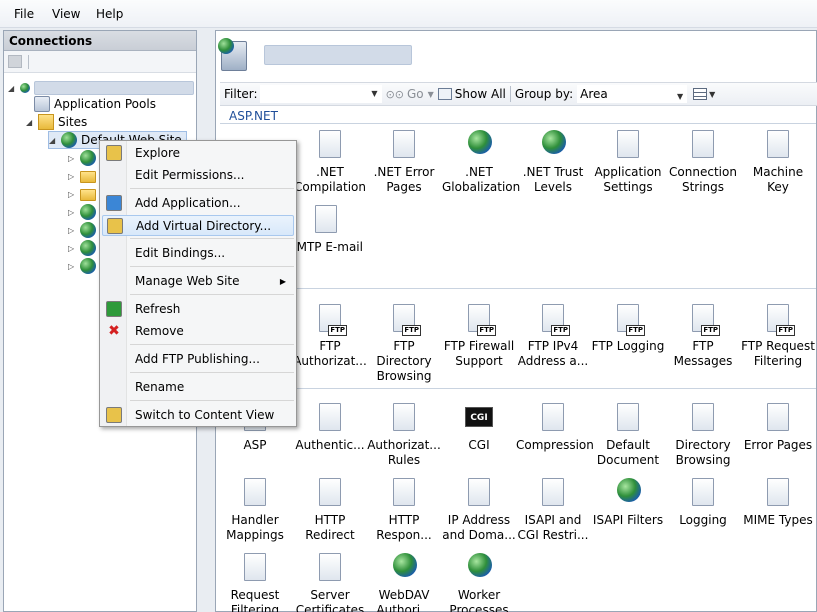 This screenshot has height=612, width=817. Describe the element at coordinates (632, 95) in the screenshot. I see `group-by-select: Area ▼` at that location.